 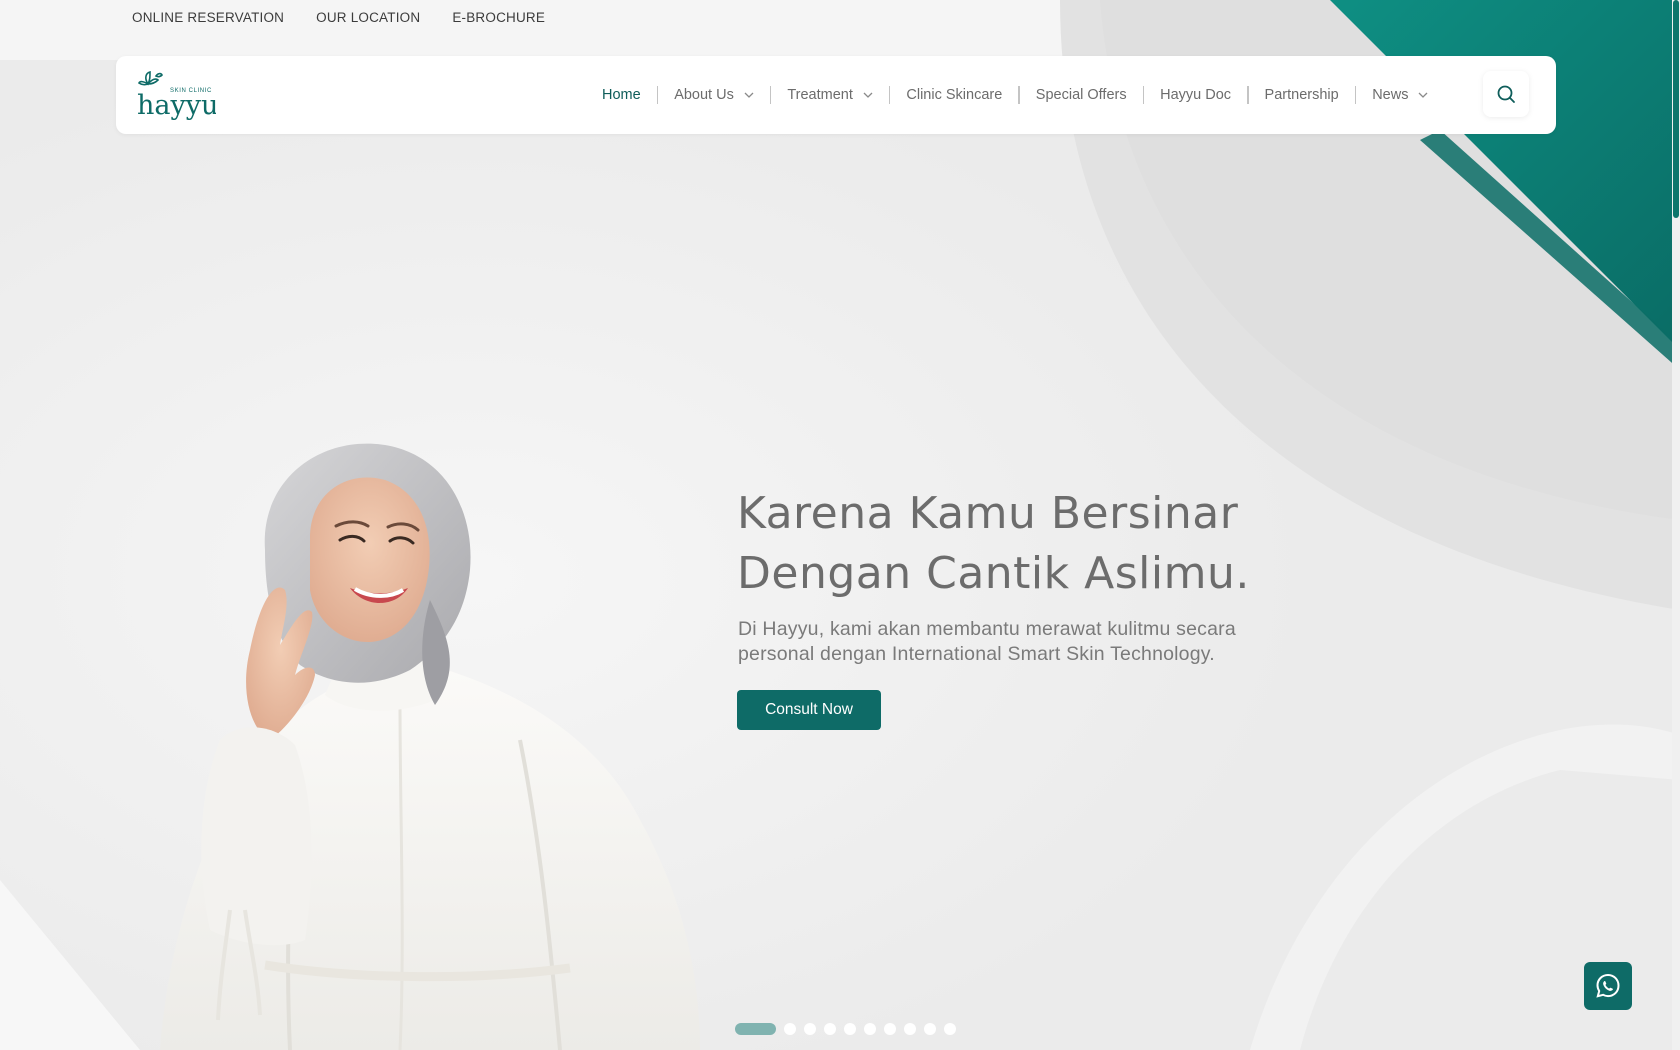 I want to click on scrollbar-thumb, so click(x=1676, y=109).